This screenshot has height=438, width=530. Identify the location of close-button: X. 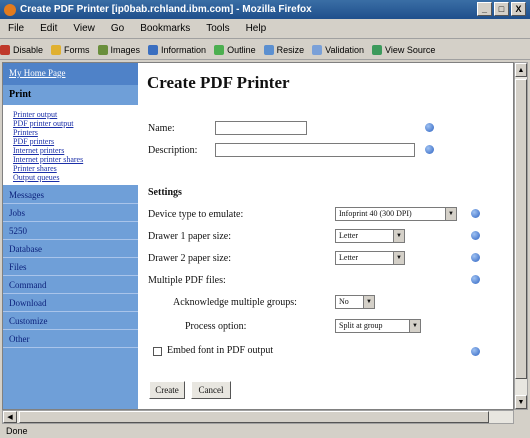
(518, 9).